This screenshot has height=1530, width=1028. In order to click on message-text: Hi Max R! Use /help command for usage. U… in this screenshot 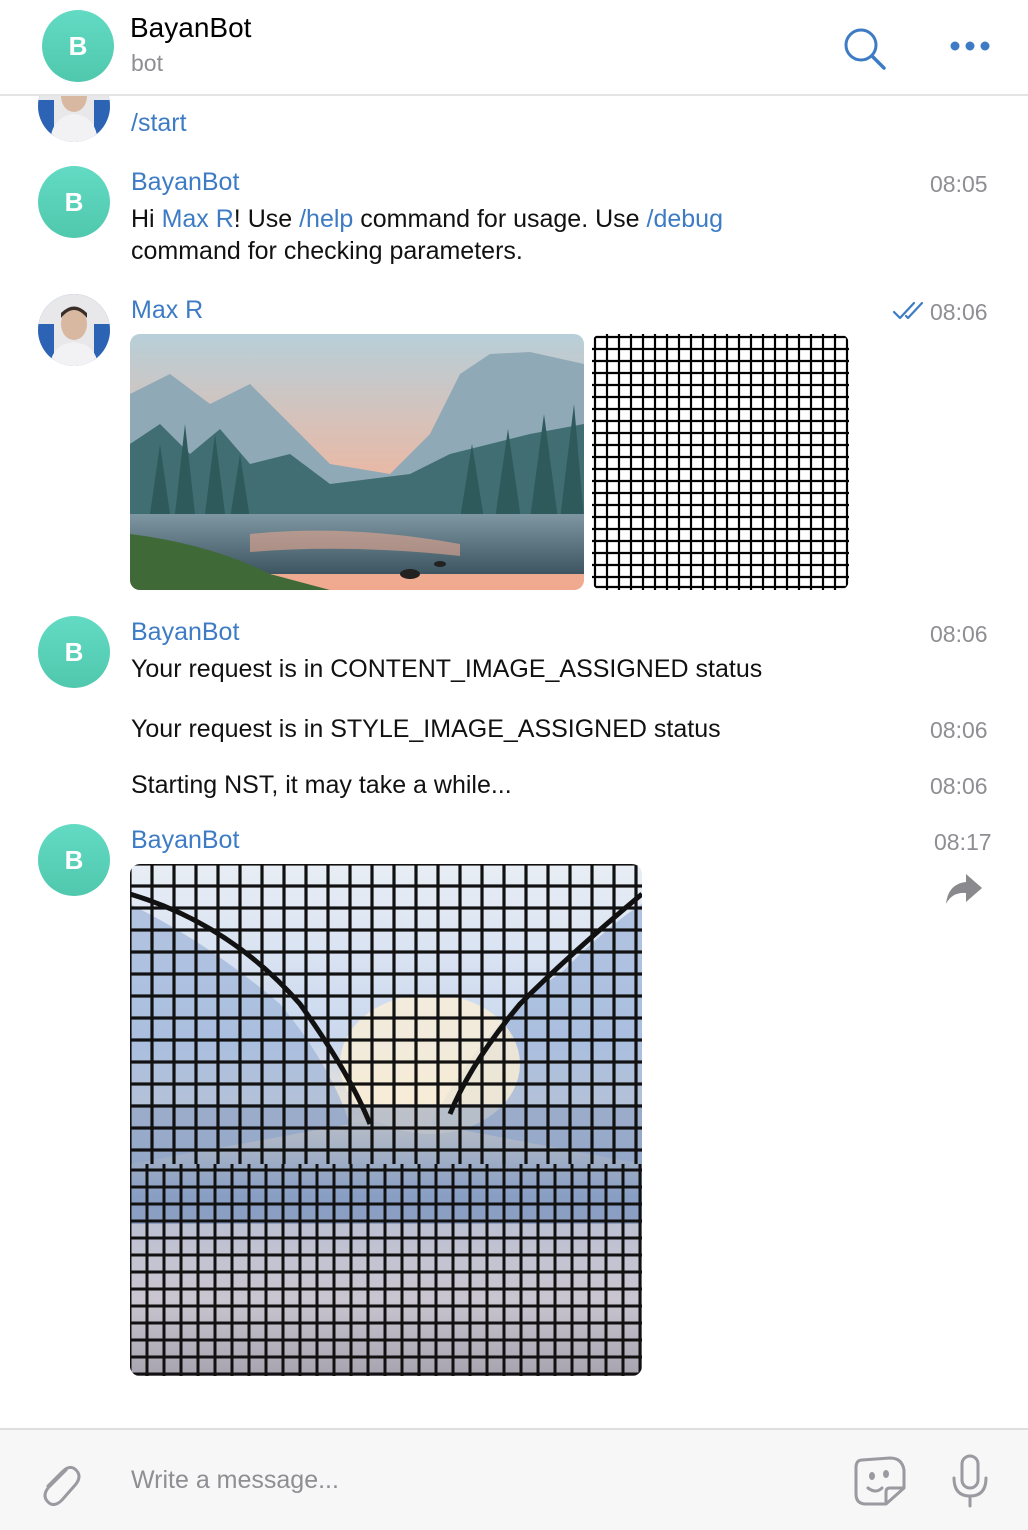, I will do `click(481, 235)`.